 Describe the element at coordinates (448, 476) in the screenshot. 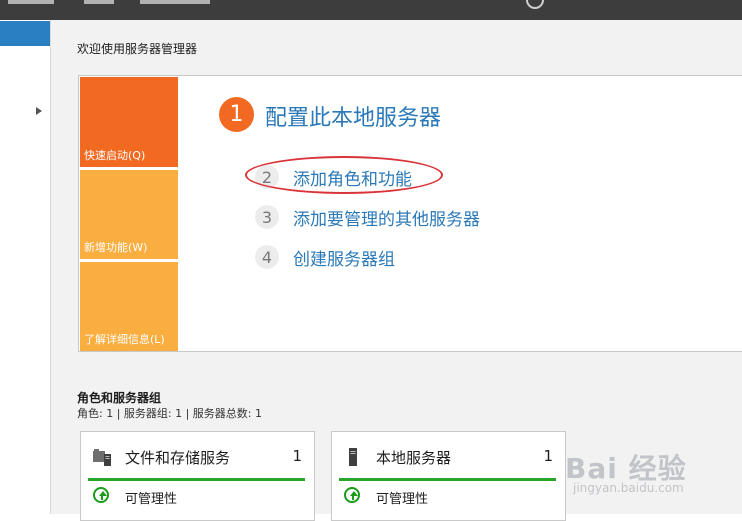

I see `card-local-server: 本地服务器 1 可管理性` at that location.